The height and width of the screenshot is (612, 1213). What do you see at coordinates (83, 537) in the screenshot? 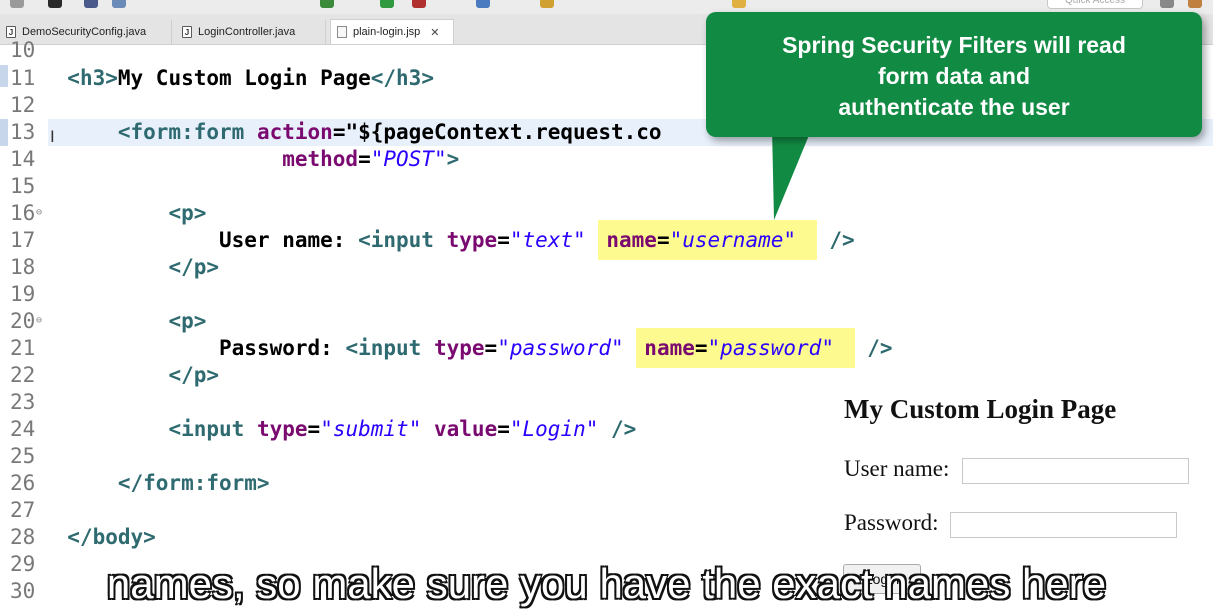
I see `code-line: 28 </body>` at bounding box center [83, 537].